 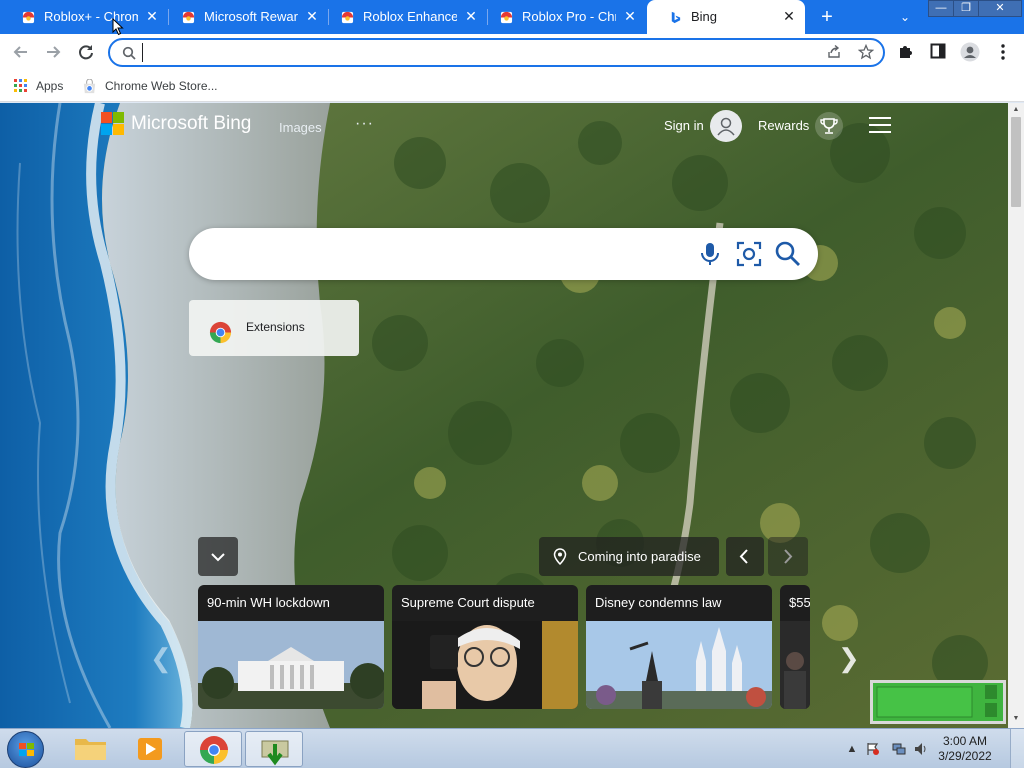 I want to click on windows-logo-icon, so click(x=26, y=749).